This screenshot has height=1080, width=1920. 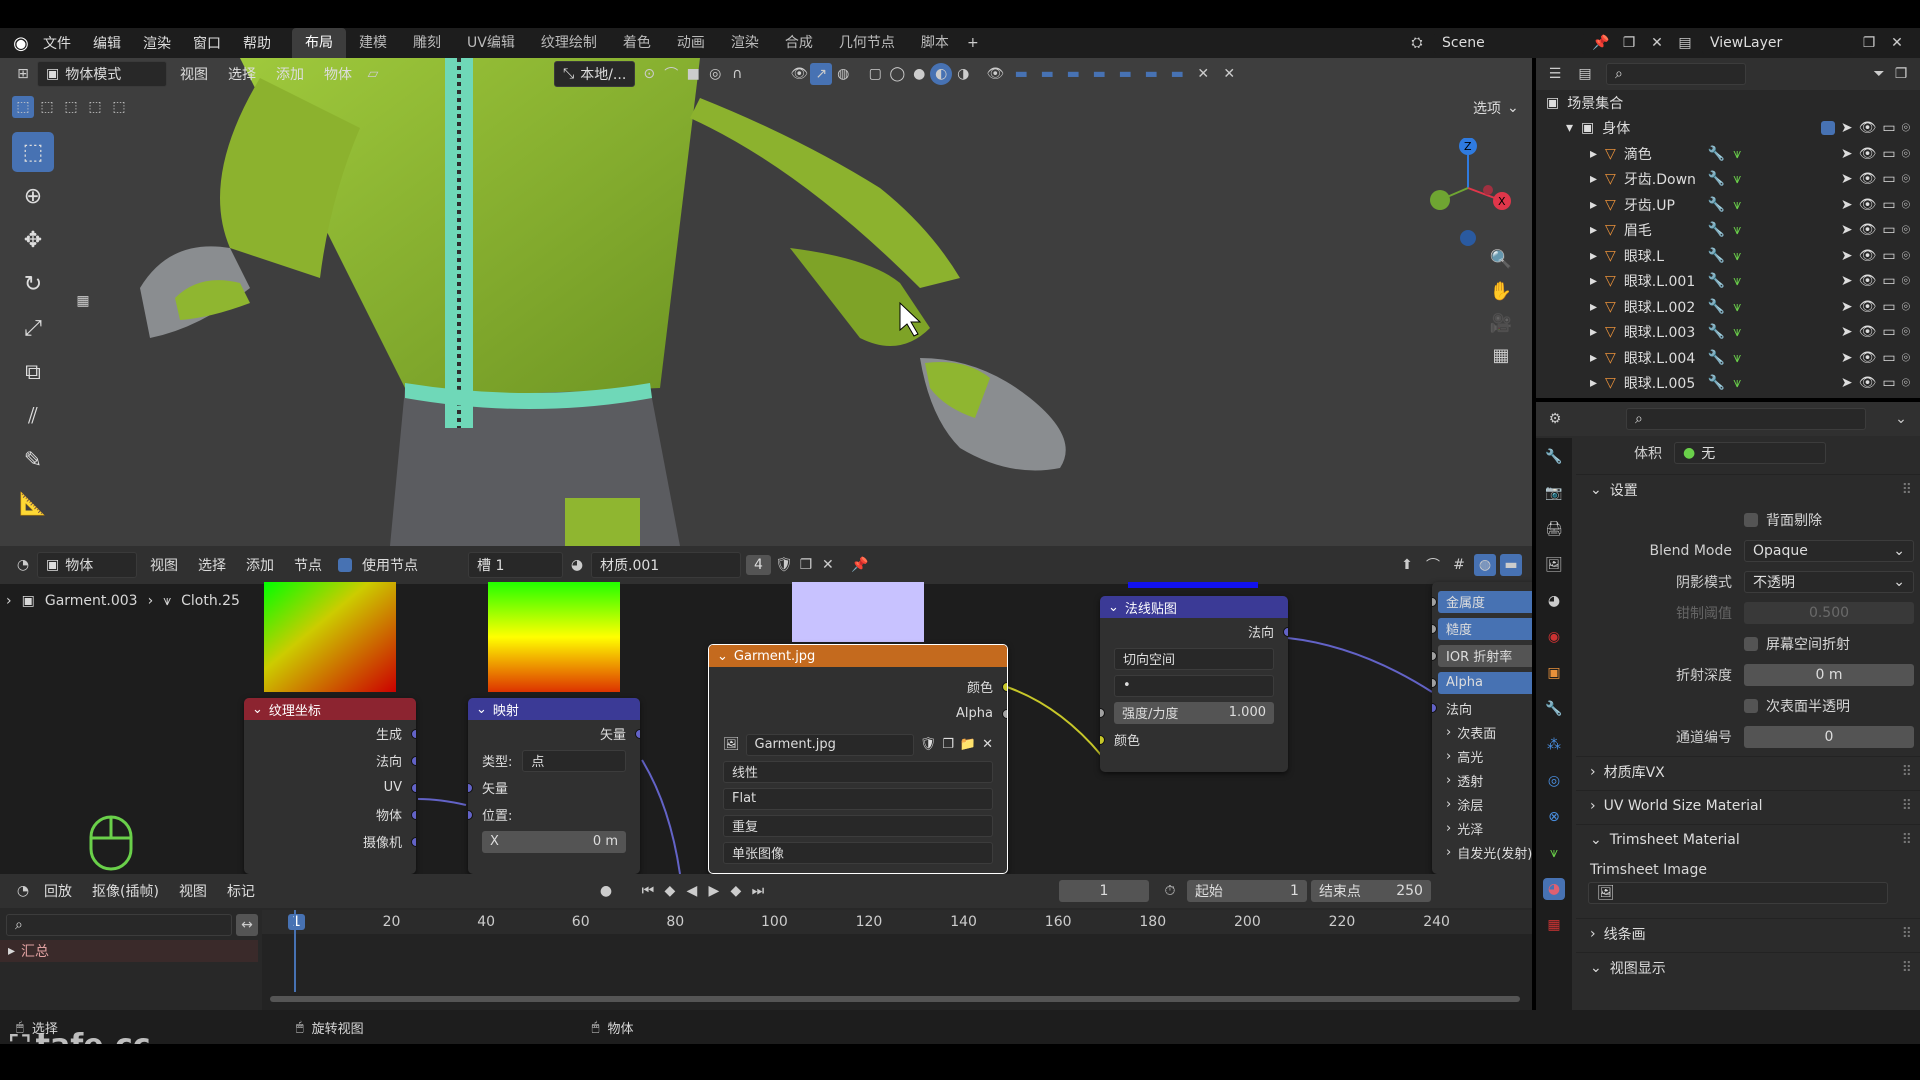 I want to click on menu-add: 添加, so click(x=290, y=74).